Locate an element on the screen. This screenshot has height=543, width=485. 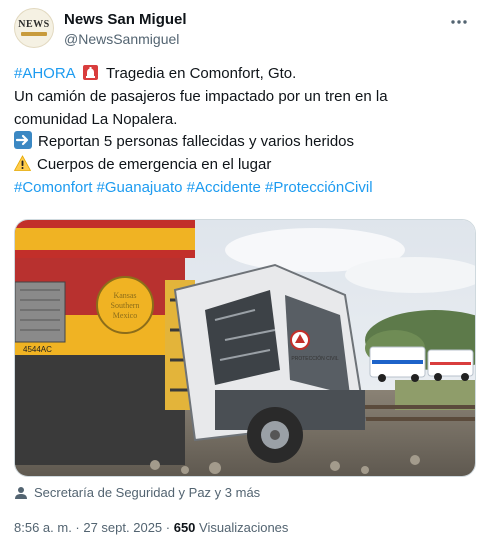
warning-icon is located at coordinates (22, 163).